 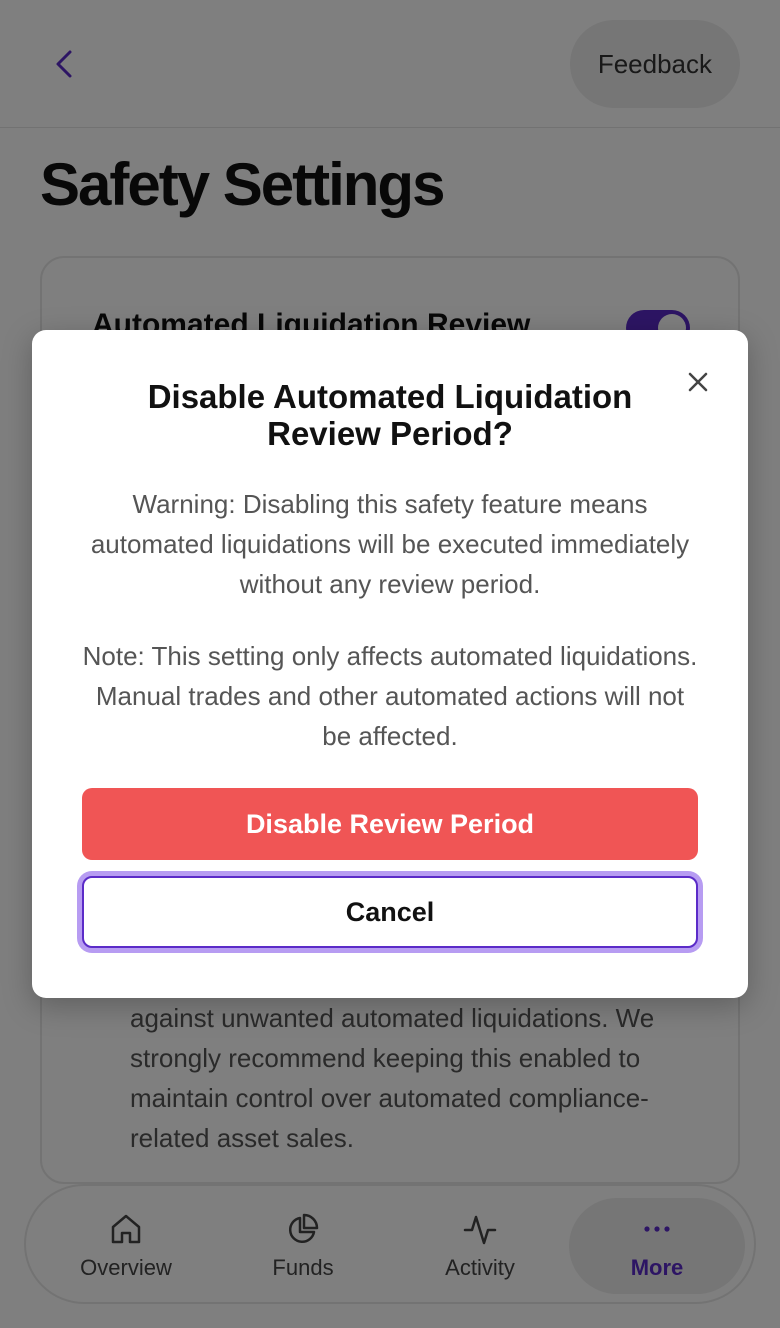 I want to click on close-icon, so click(x=698, y=382).